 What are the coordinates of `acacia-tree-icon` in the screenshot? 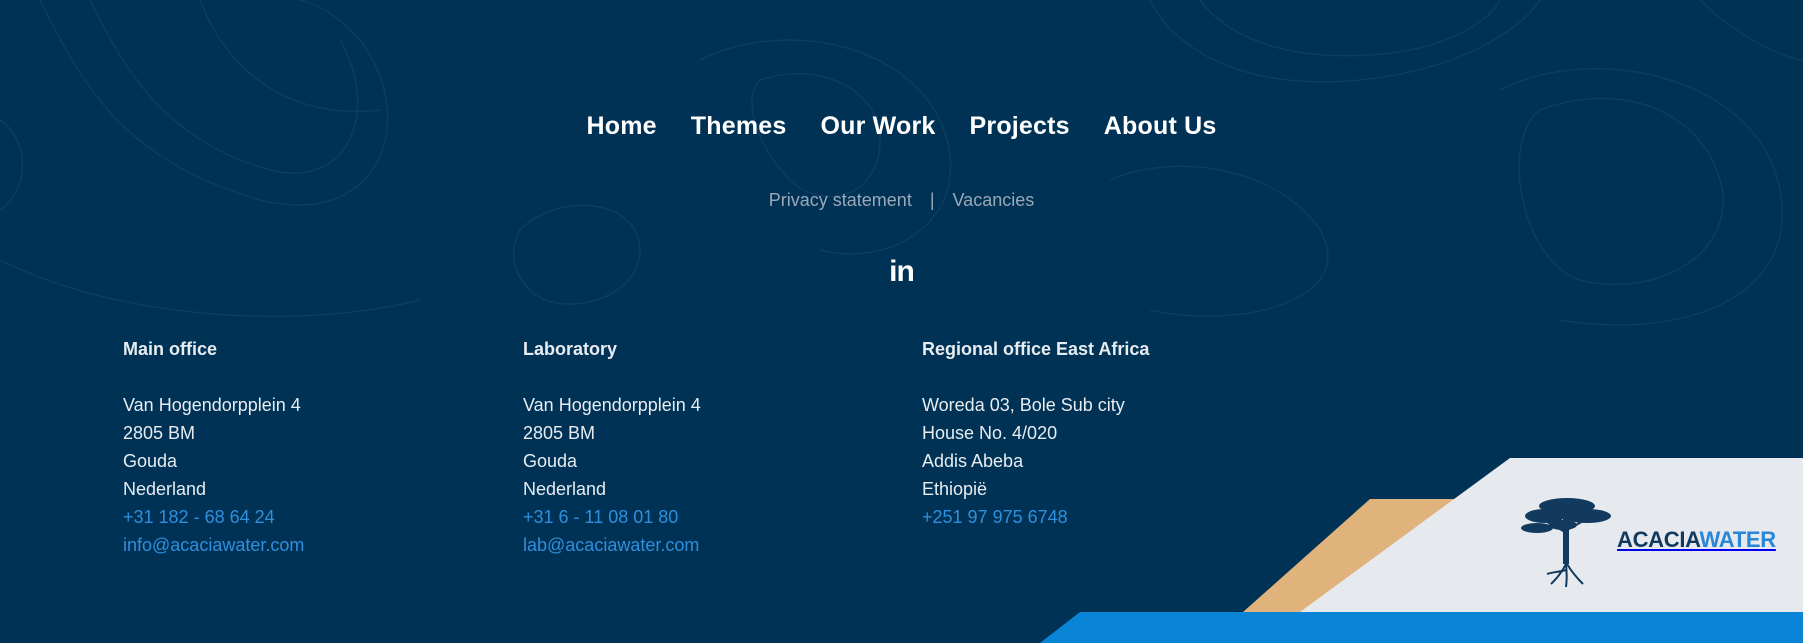 It's located at (1566, 543).